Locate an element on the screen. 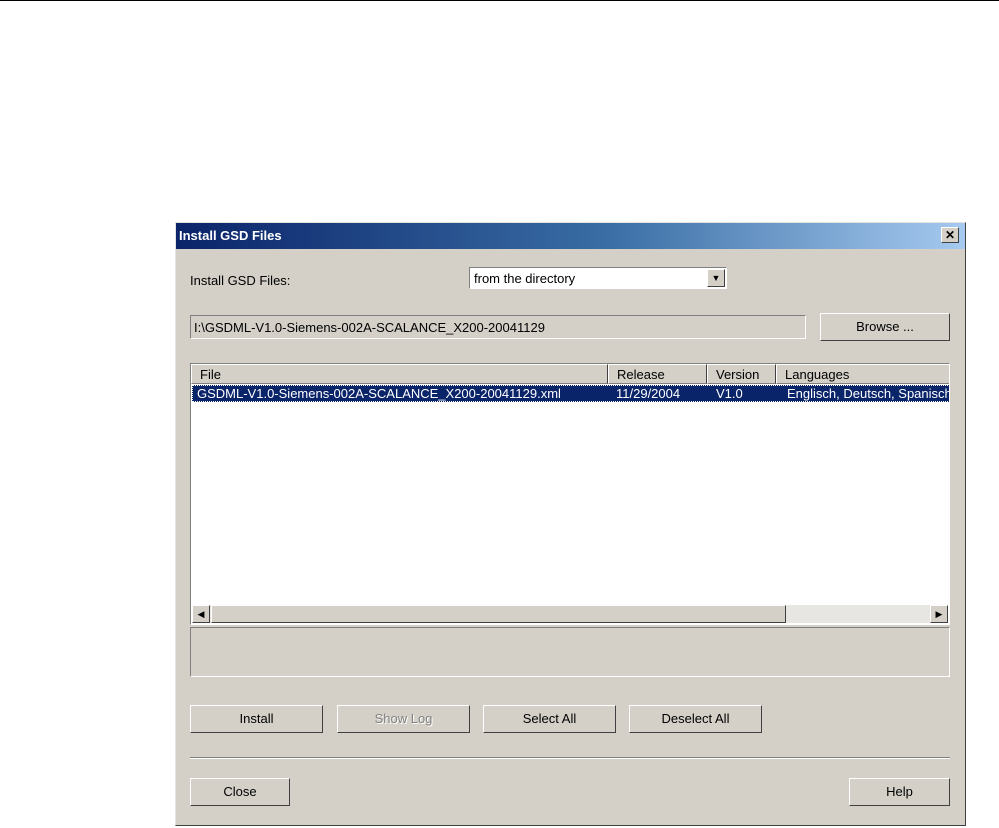 The image size is (999, 828). horizontal-scrollbar: ◀ ▶ is located at coordinates (570, 614).